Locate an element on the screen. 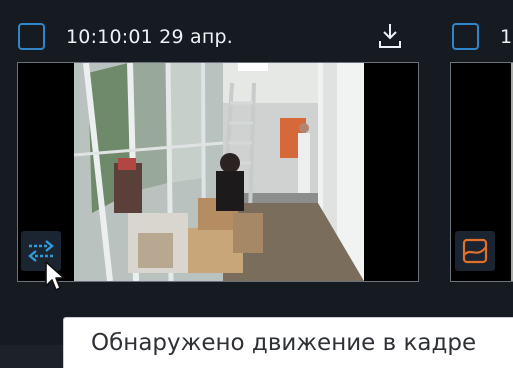  line-cross-event-badge is located at coordinates (475, 251).